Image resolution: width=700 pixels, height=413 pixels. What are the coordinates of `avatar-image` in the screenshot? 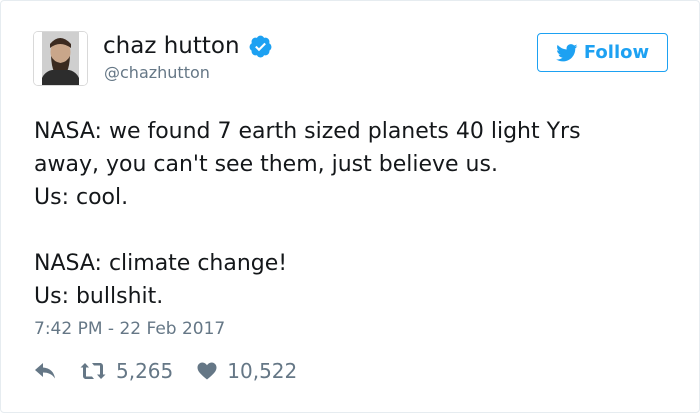 It's located at (60, 58).